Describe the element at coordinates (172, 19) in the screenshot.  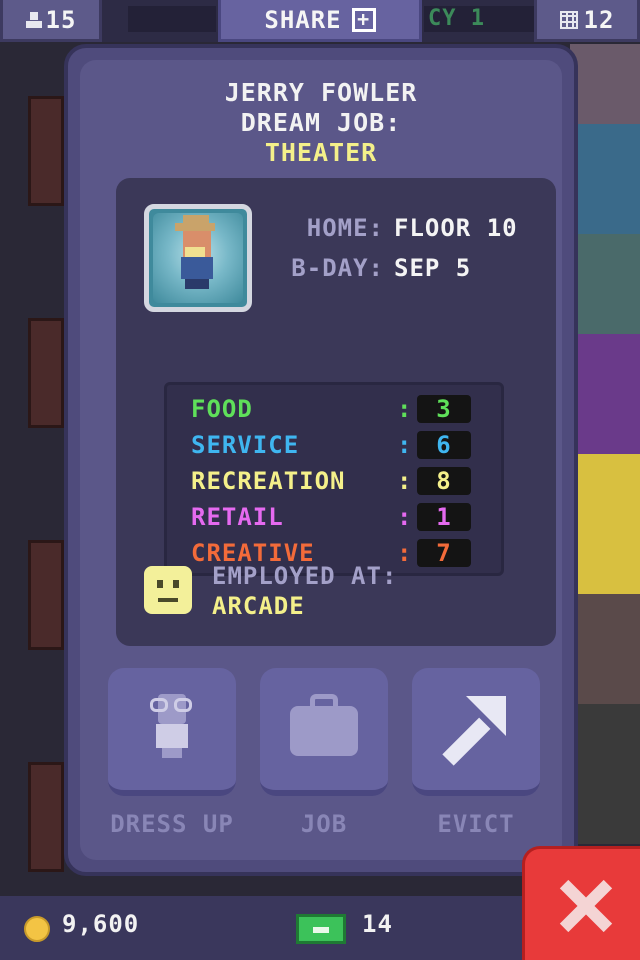
I see `ticker-left` at that location.